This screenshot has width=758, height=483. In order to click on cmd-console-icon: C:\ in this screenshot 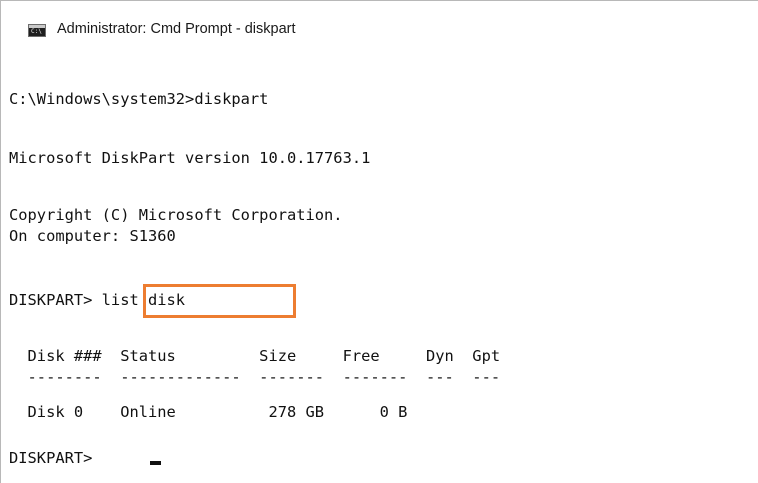, I will do `click(37, 30)`.